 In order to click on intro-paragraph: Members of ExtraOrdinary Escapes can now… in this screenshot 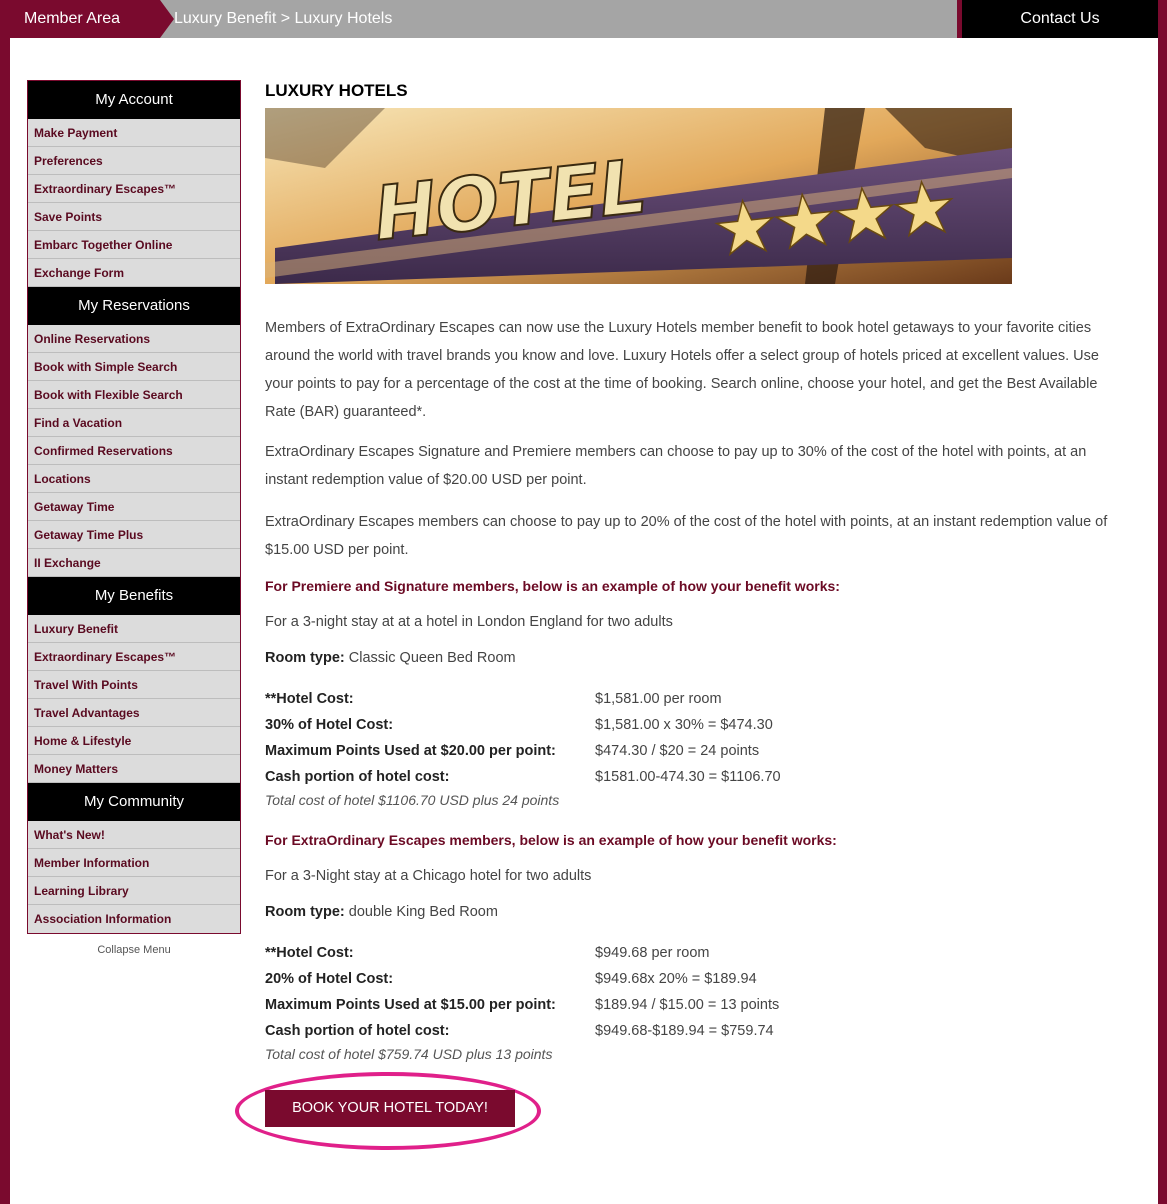, I will do `click(682, 370)`.